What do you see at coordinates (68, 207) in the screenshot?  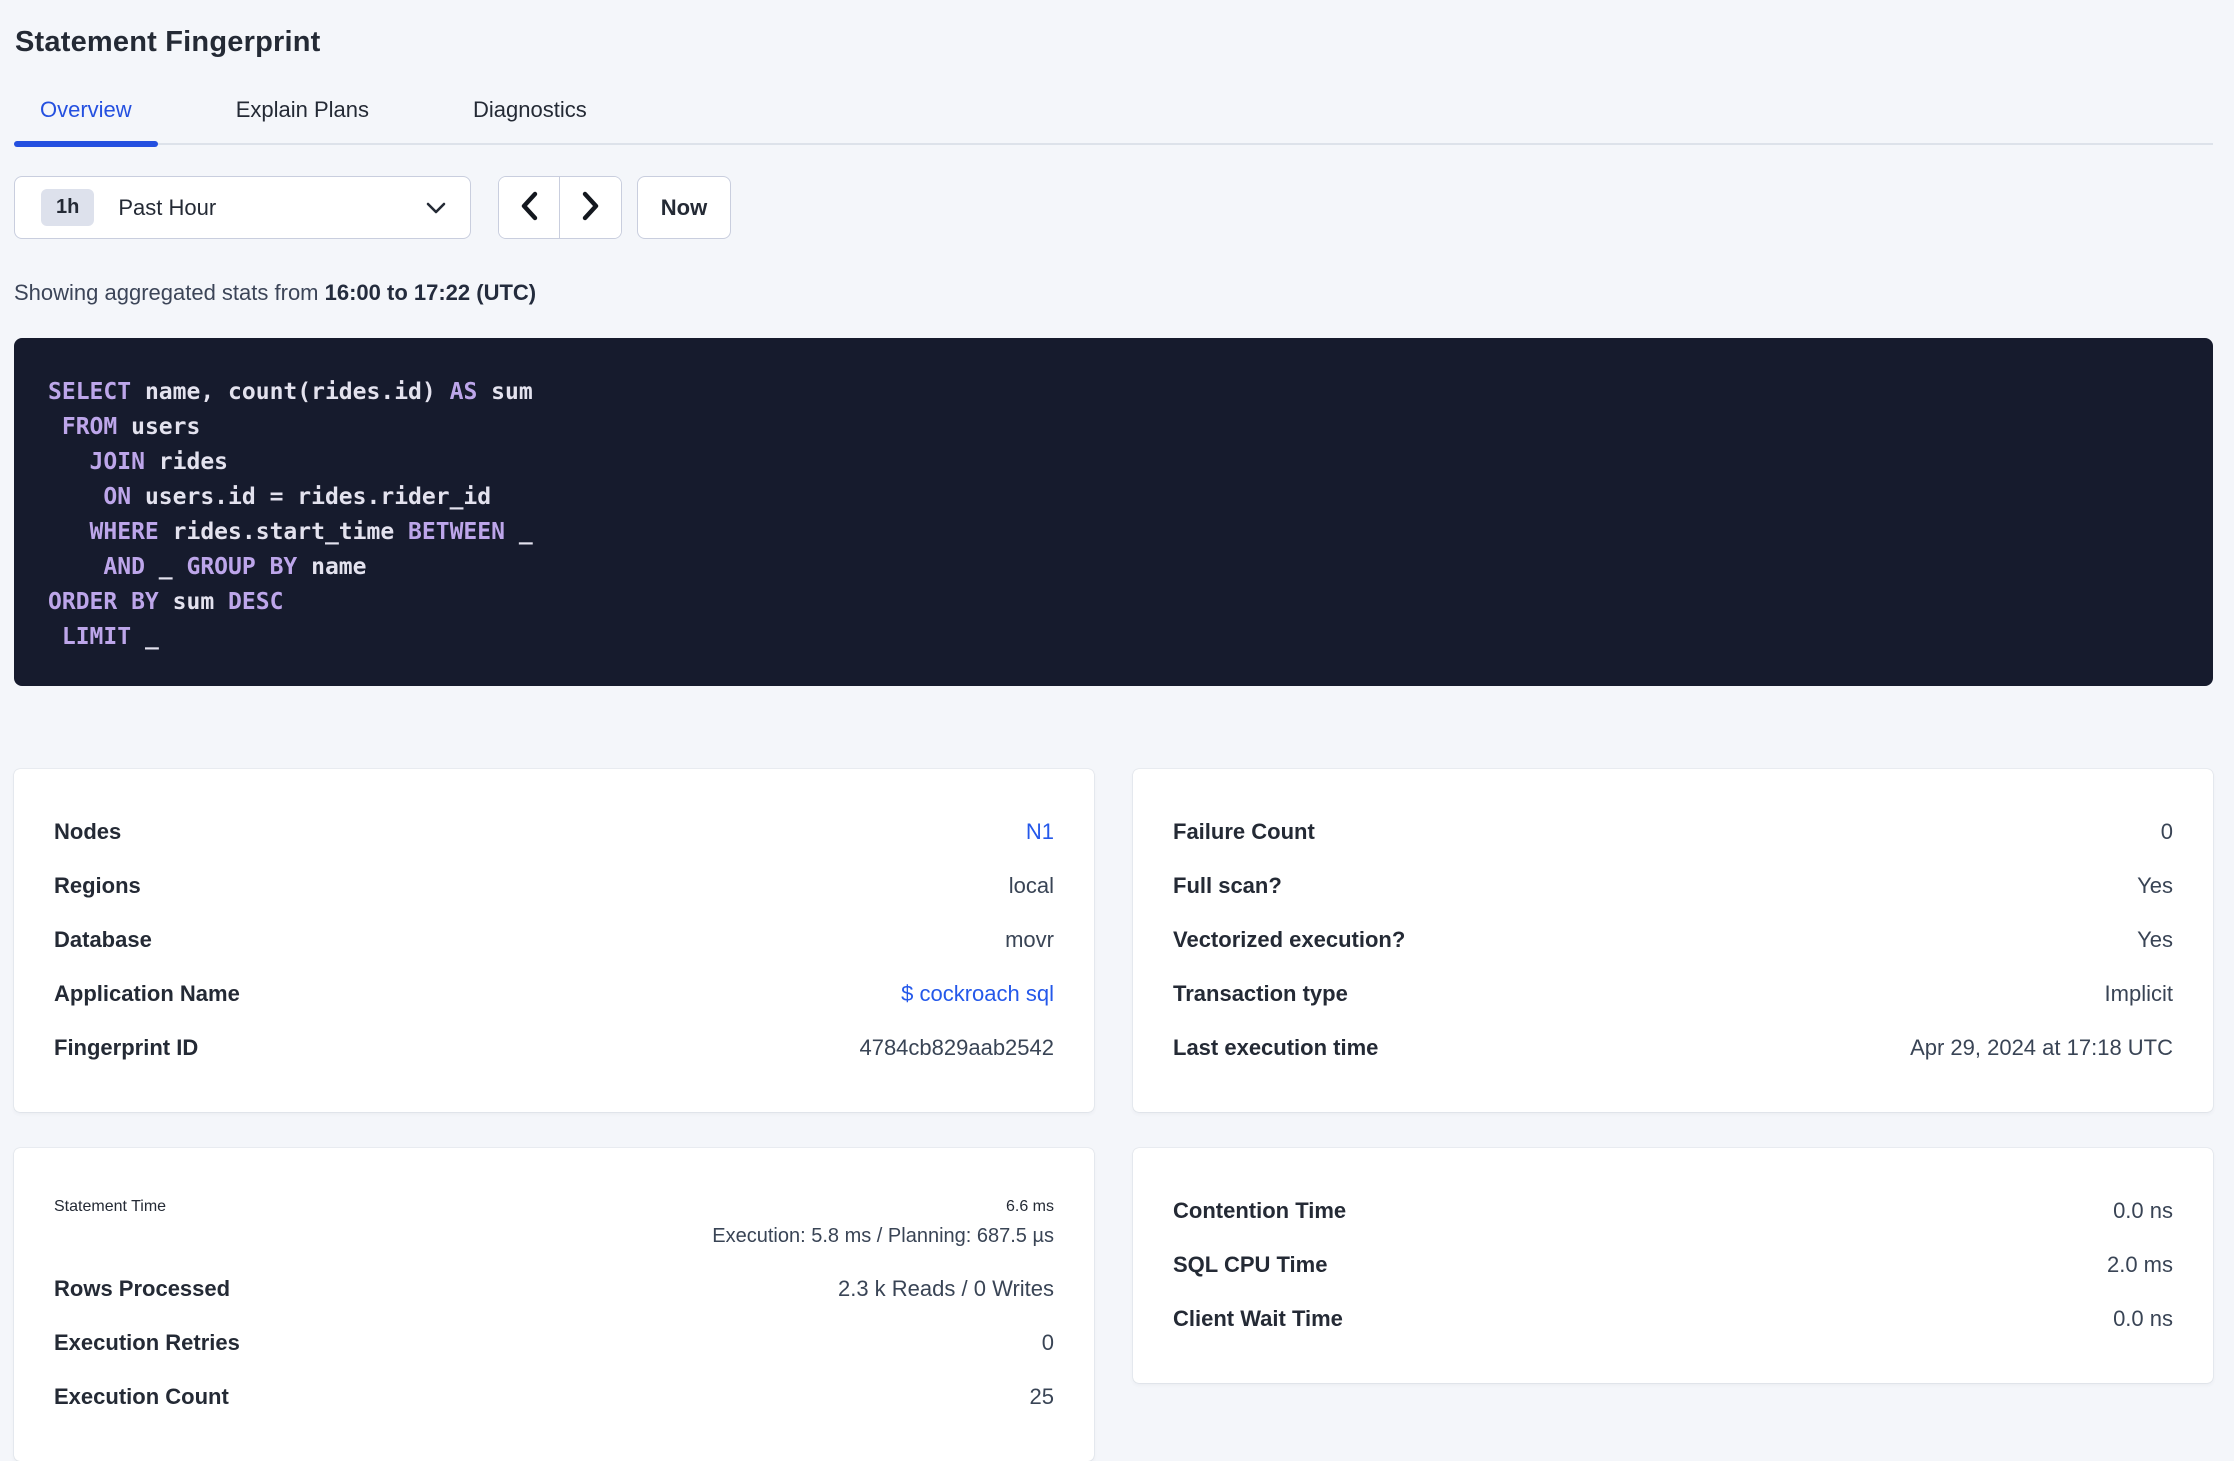 I see `time-range-badge: 1h` at bounding box center [68, 207].